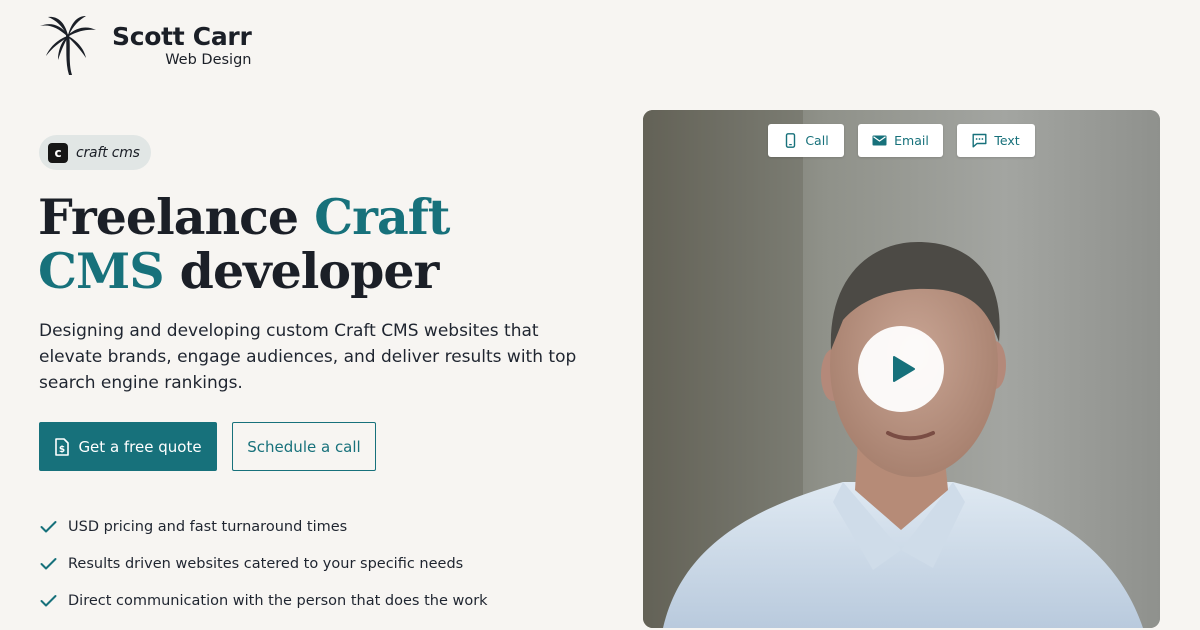  I want to click on headline-accent1: Craft, so click(382, 217).